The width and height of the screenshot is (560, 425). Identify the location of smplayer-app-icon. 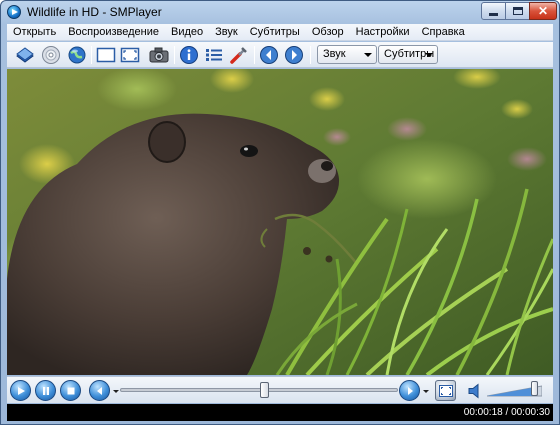
(14, 12).